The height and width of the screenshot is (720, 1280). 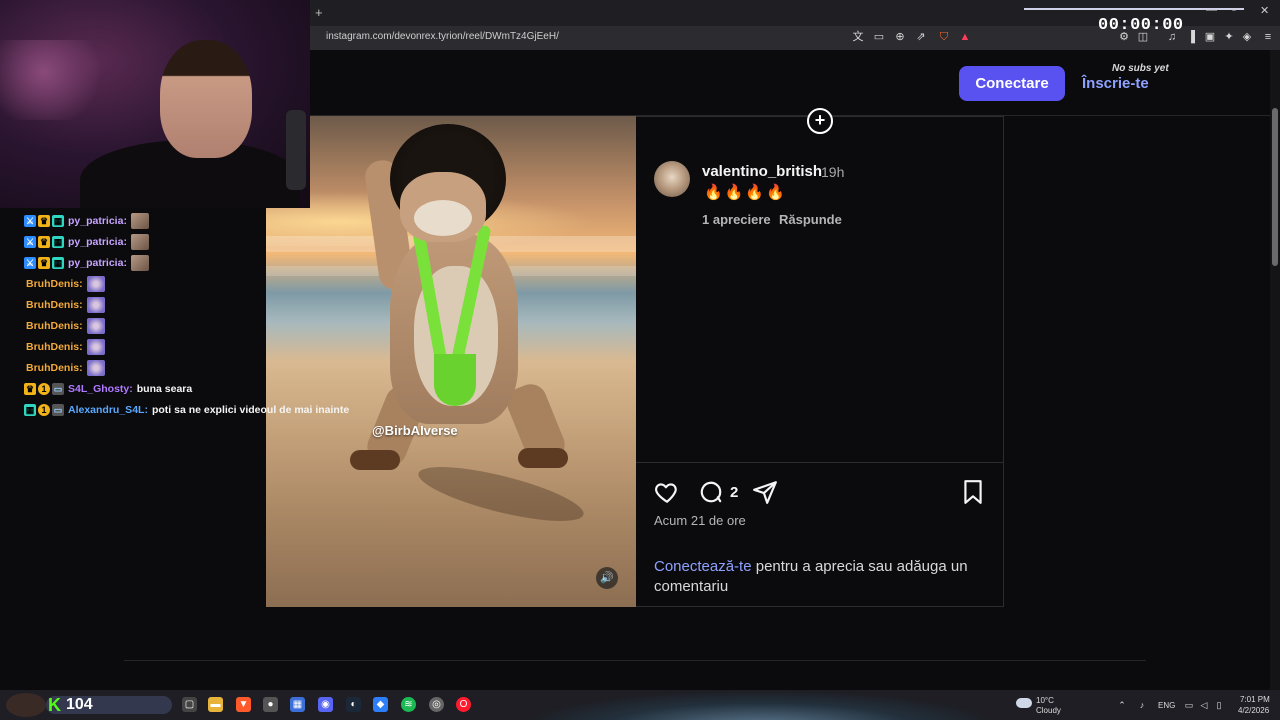 What do you see at coordinates (607, 578) in the screenshot?
I see `speaker-icon: 🔊` at bounding box center [607, 578].